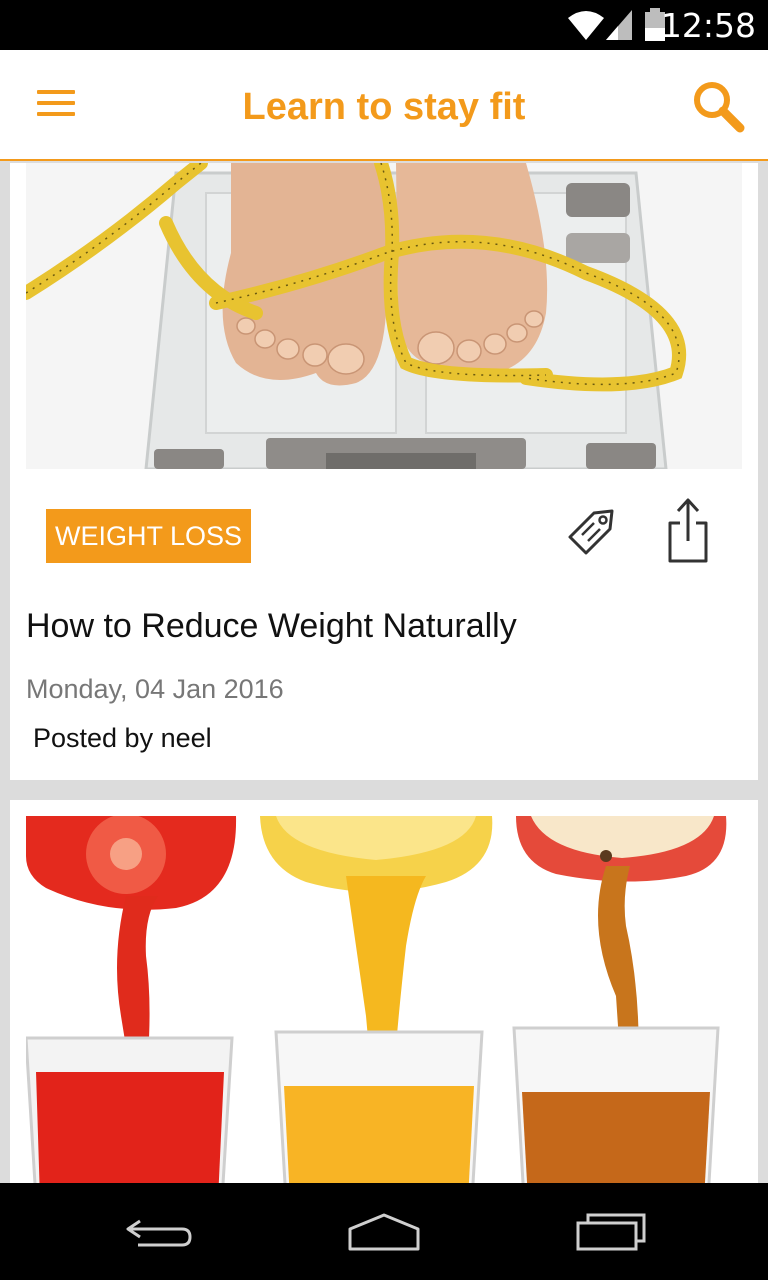 This screenshot has height=1280, width=768. What do you see at coordinates (688, 529) in the screenshot?
I see `share-icon` at bounding box center [688, 529].